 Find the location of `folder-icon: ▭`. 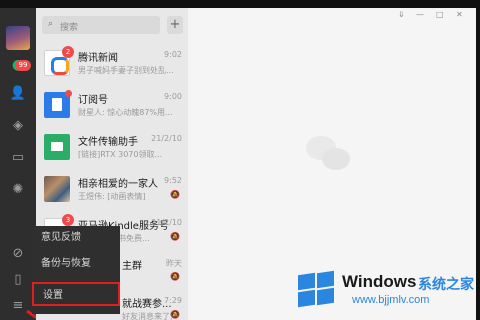

folder-icon: ▭ is located at coordinates (18, 157).